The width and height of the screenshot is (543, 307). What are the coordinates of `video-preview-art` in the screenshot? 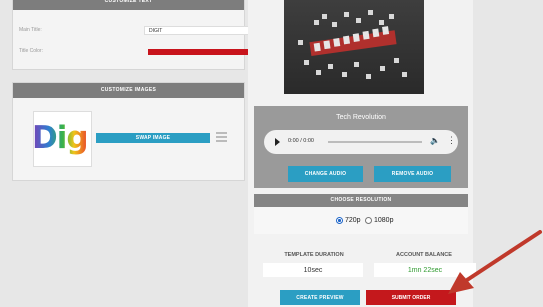 It's located at (352, 44).